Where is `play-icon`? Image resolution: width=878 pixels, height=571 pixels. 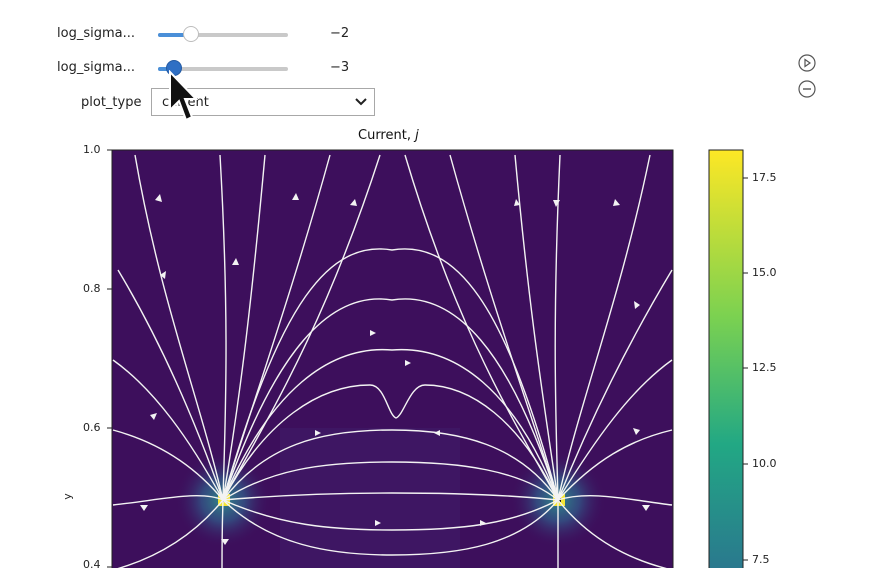
play-icon is located at coordinates (807, 63).